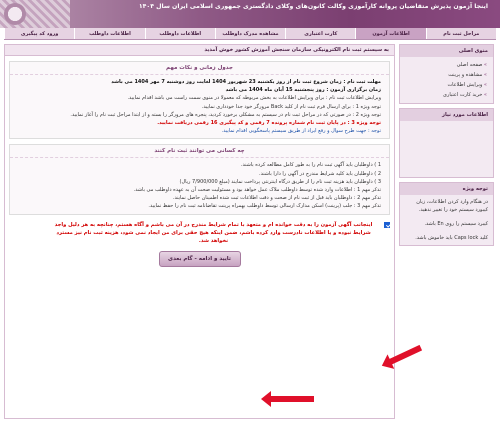  Describe the element at coordinates (199, 152) in the screenshot. I see `eligibility-title: چه کسانی می توانند ثبت نام کنند` at that location.